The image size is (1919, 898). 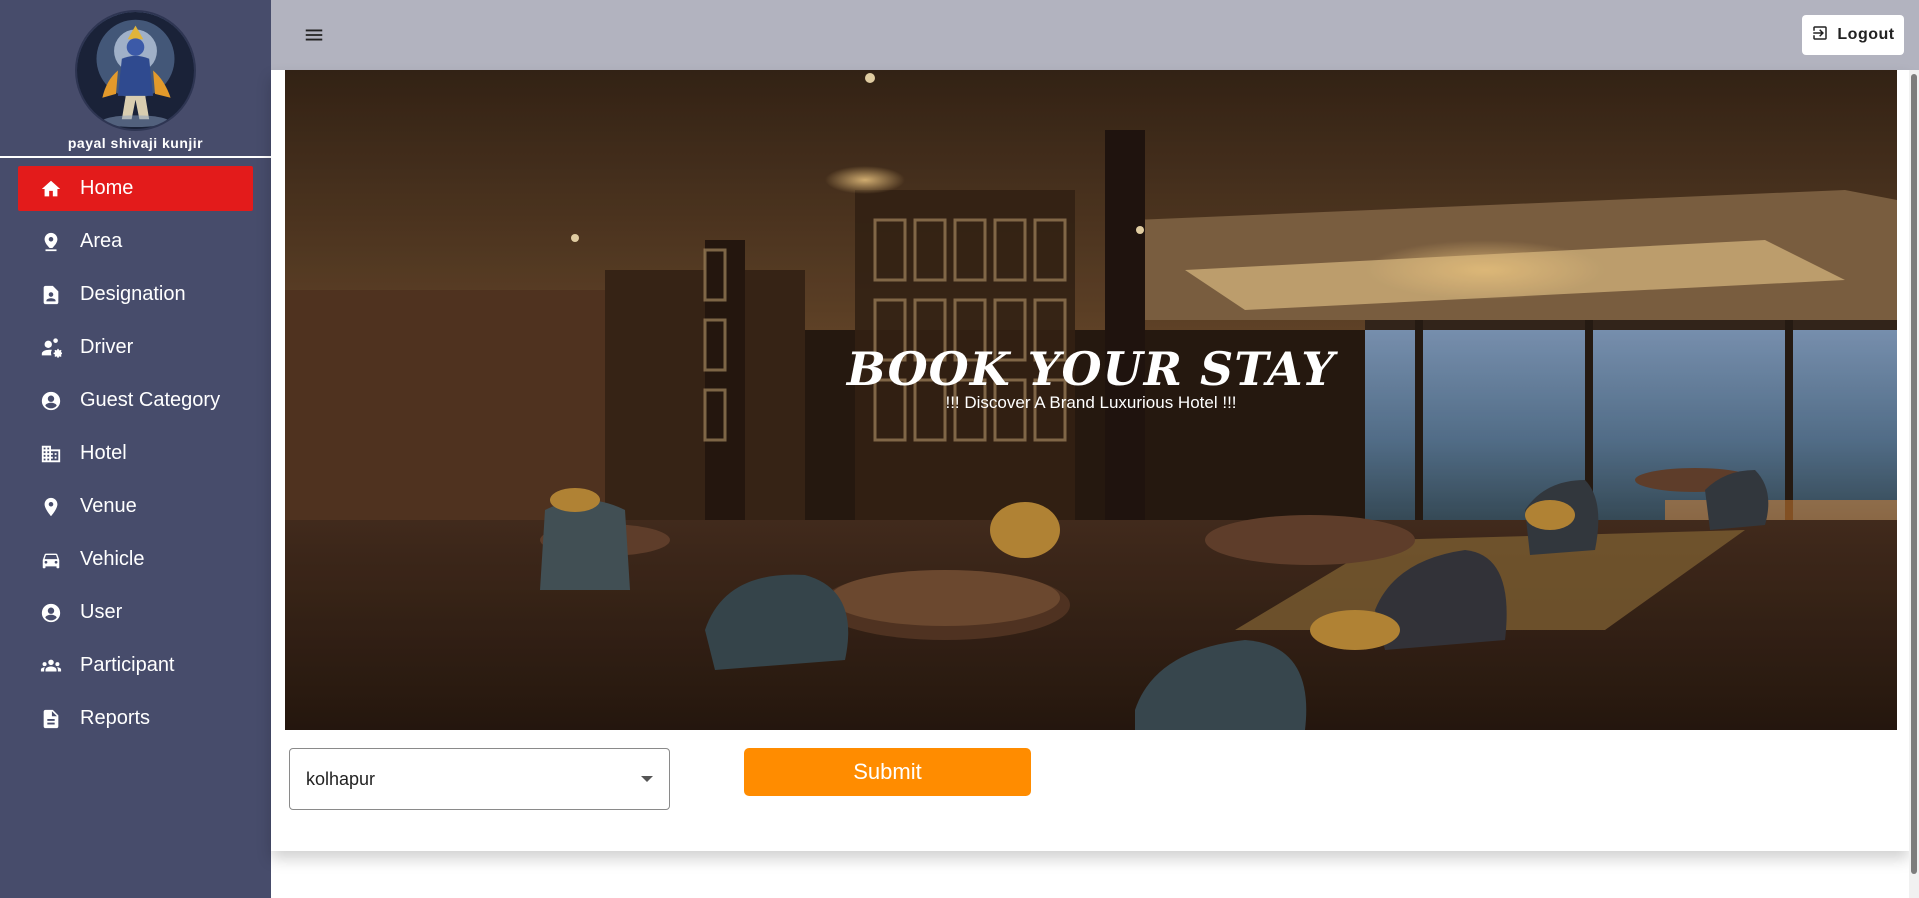 What do you see at coordinates (51, 295) in the screenshot?
I see `badge-document-icon` at bounding box center [51, 295].